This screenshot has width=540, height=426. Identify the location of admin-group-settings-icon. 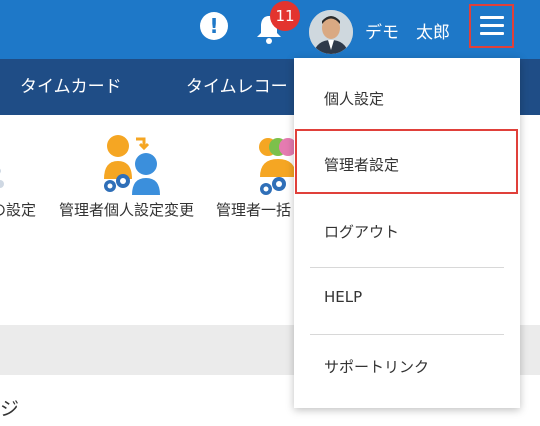
(278, 166).